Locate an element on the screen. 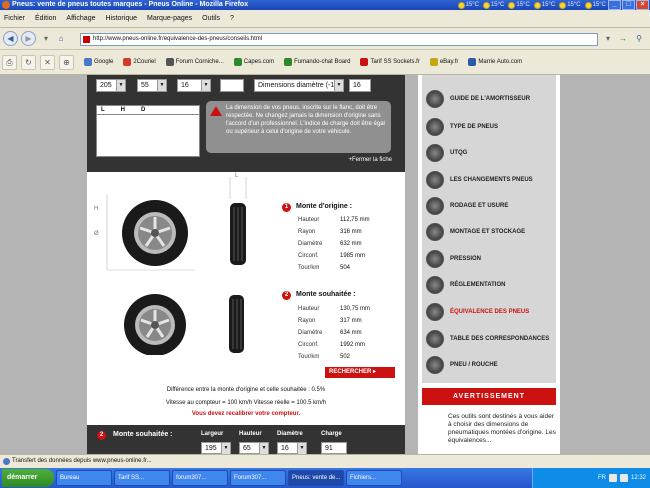 The image size is (650, 488). desired-row: Diamètre 634 mm is located at coordinates (330, 333).